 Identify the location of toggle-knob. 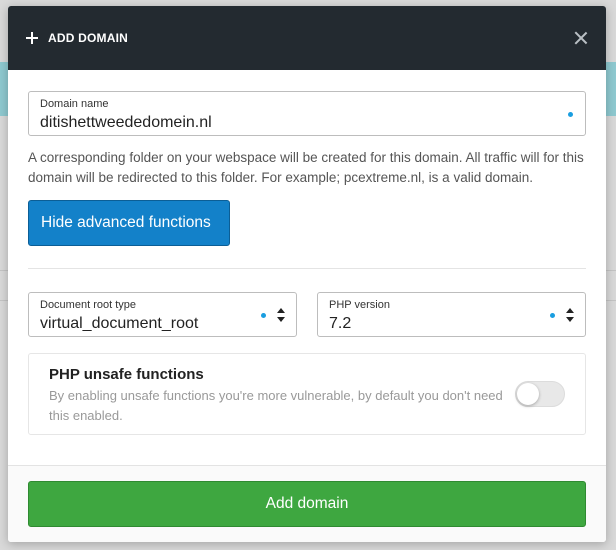
(528, 394).